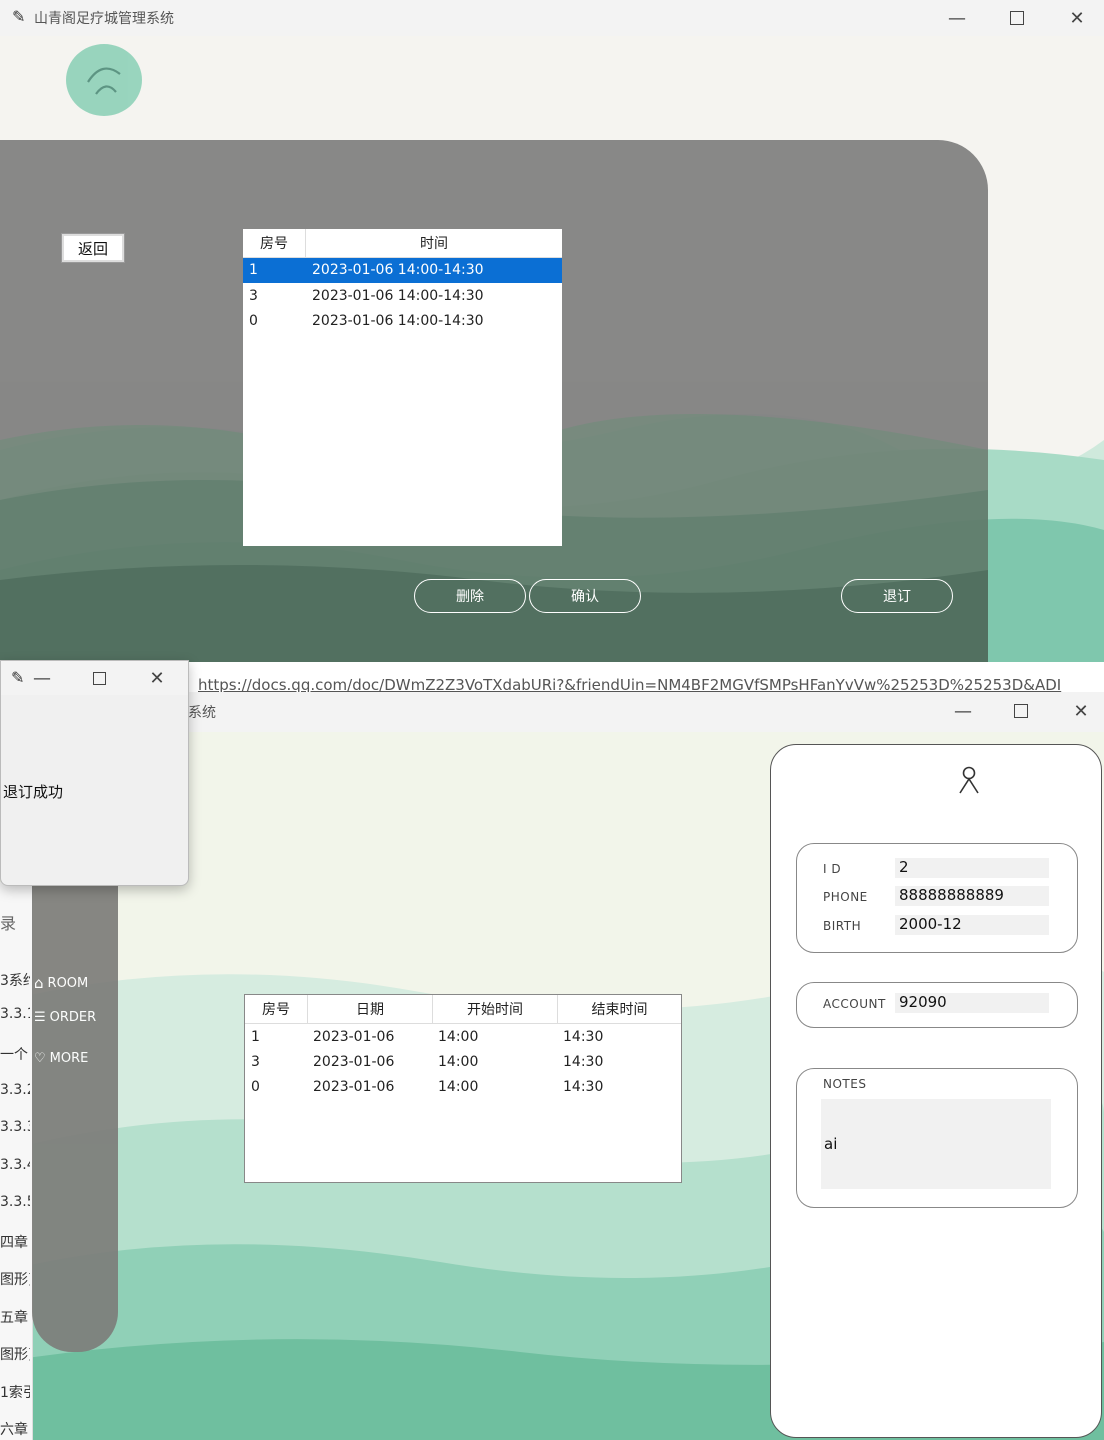 This screenshot has width=1104, height=1440. What do you see at coordinates (969, 780) in the screenshot?
I see `user-icon` at bounding box center [969, 780].